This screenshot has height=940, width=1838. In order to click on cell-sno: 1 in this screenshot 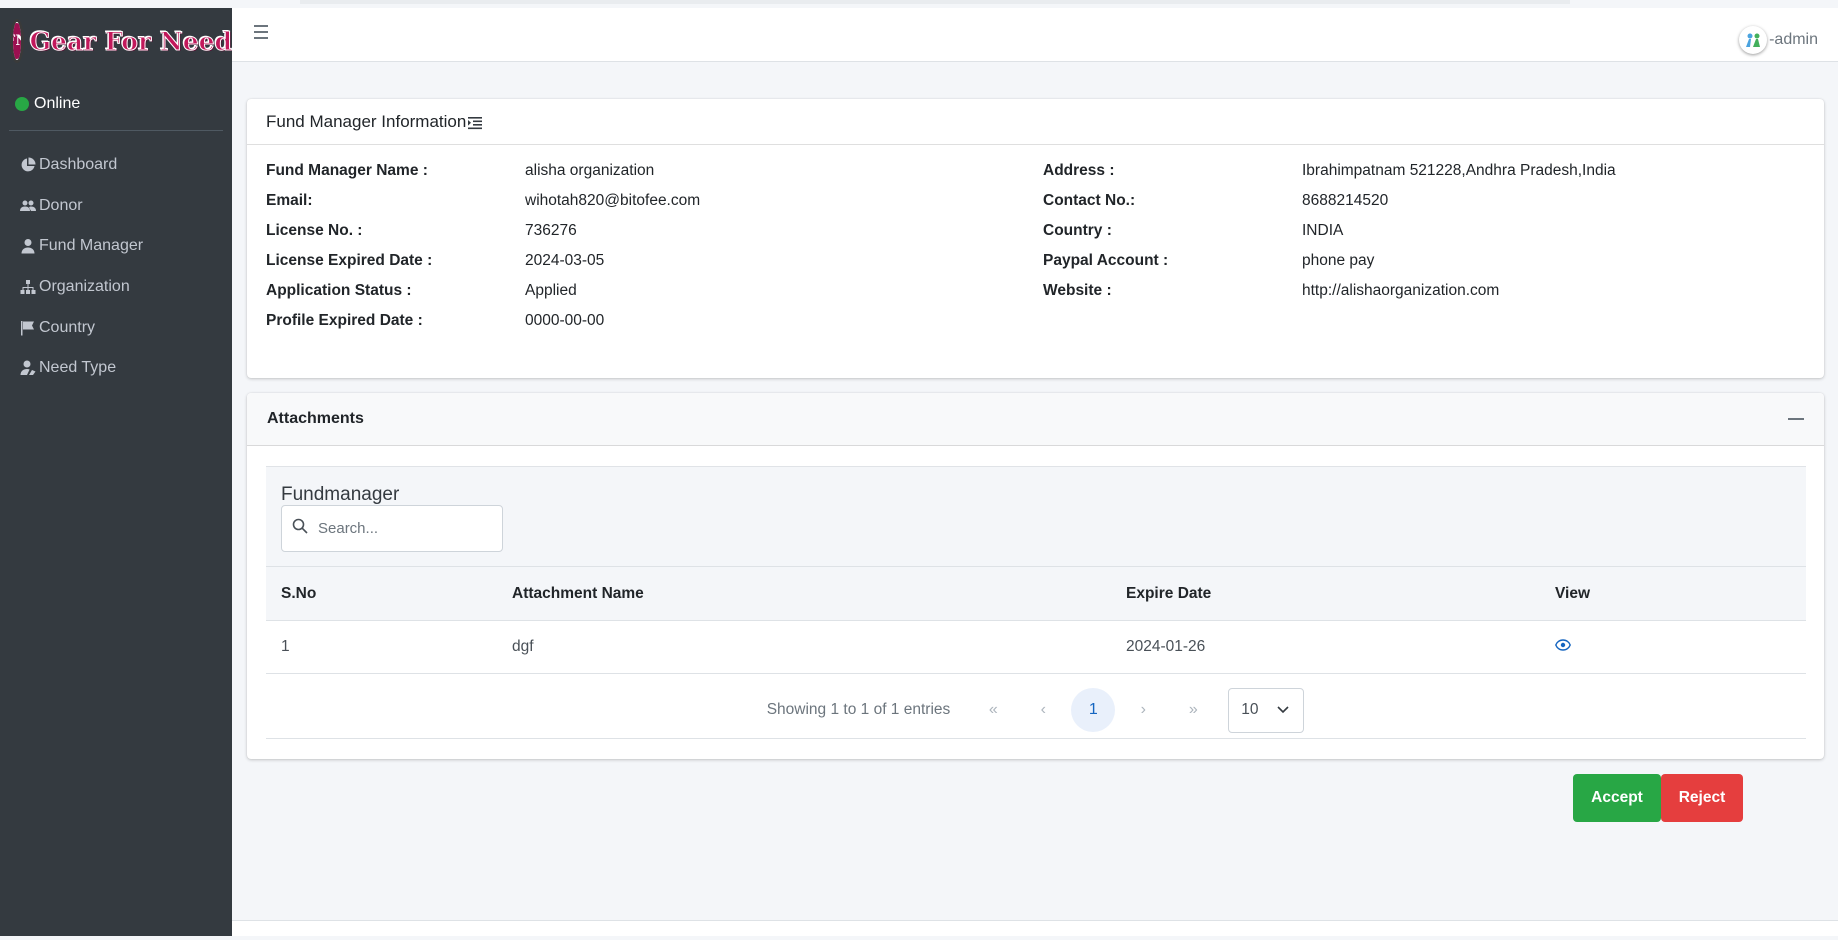, I will do `click(285, 646)`.